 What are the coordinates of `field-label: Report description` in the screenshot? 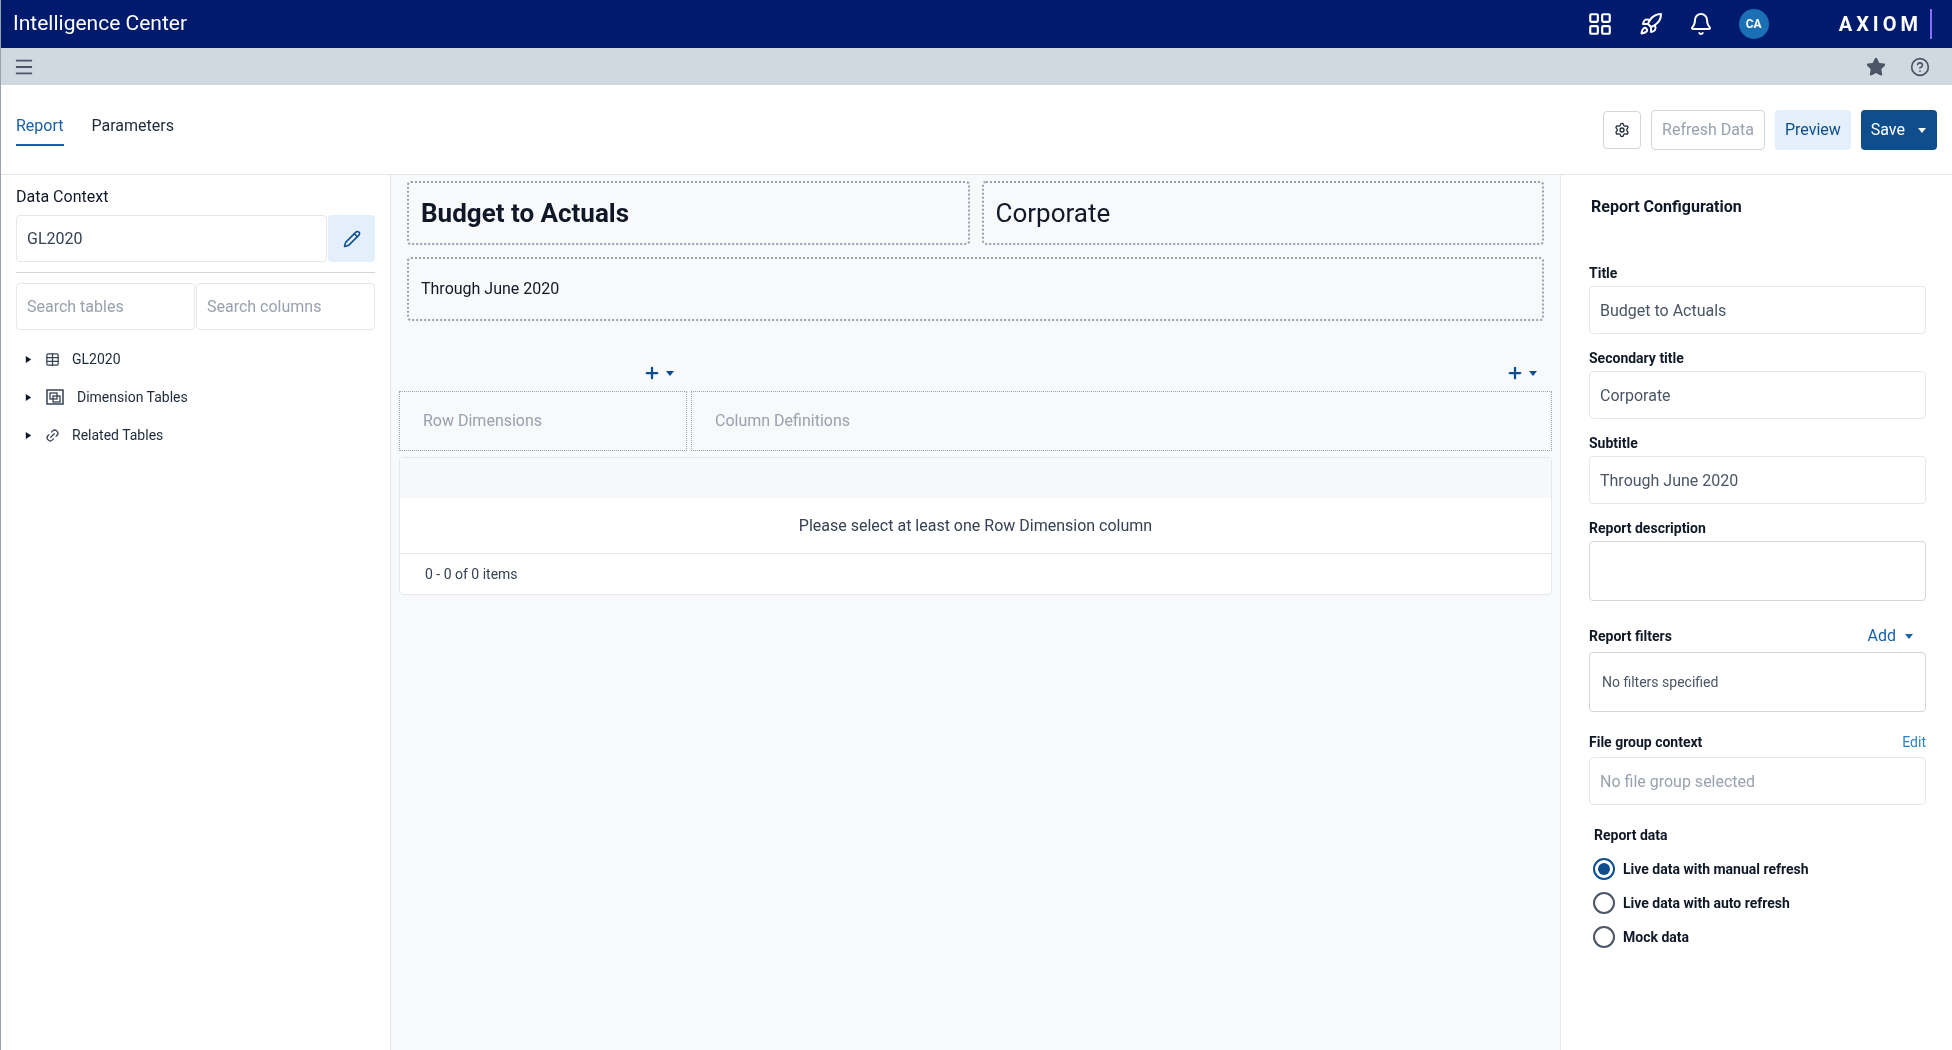 It's located at (1648, 528).